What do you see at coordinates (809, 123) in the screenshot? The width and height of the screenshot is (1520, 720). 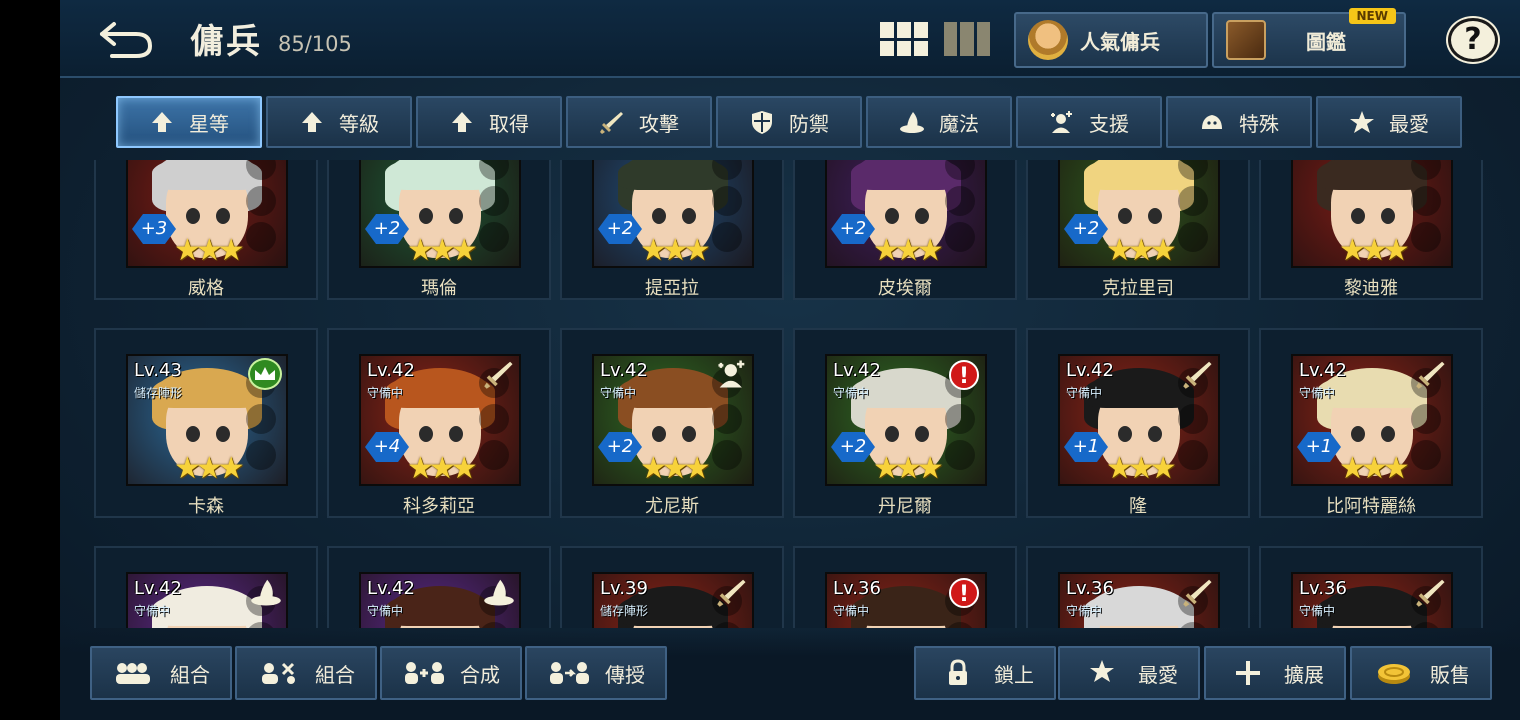 I see `sort-tab-label: 防禦` at bounding box center [809, 123].